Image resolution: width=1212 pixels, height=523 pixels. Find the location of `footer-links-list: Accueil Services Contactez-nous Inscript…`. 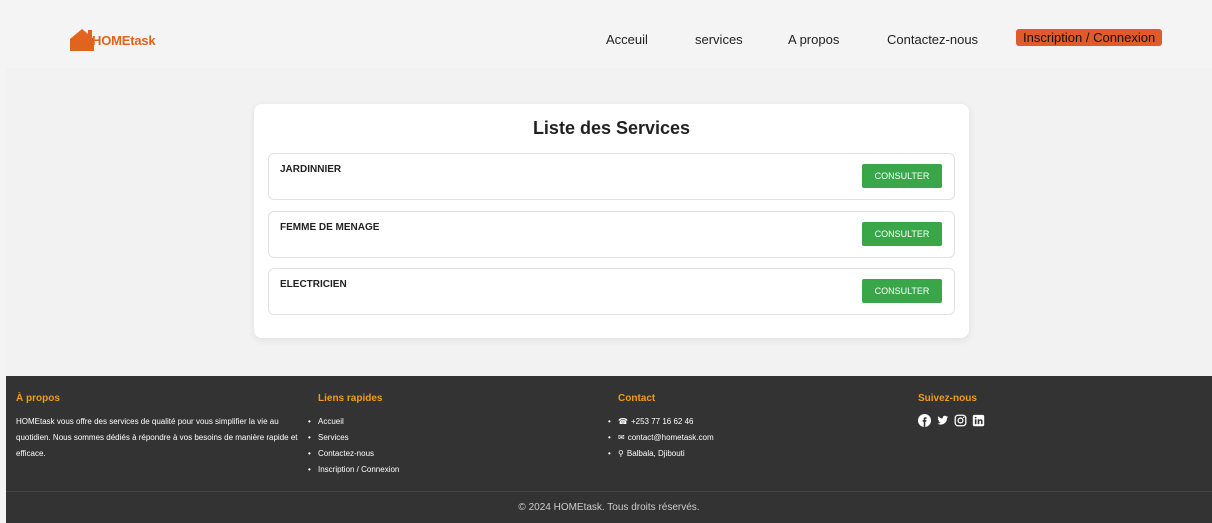

footer-links-list: Accueil Services Contactez-nous Inscript… is located at coordinates (353, 446).